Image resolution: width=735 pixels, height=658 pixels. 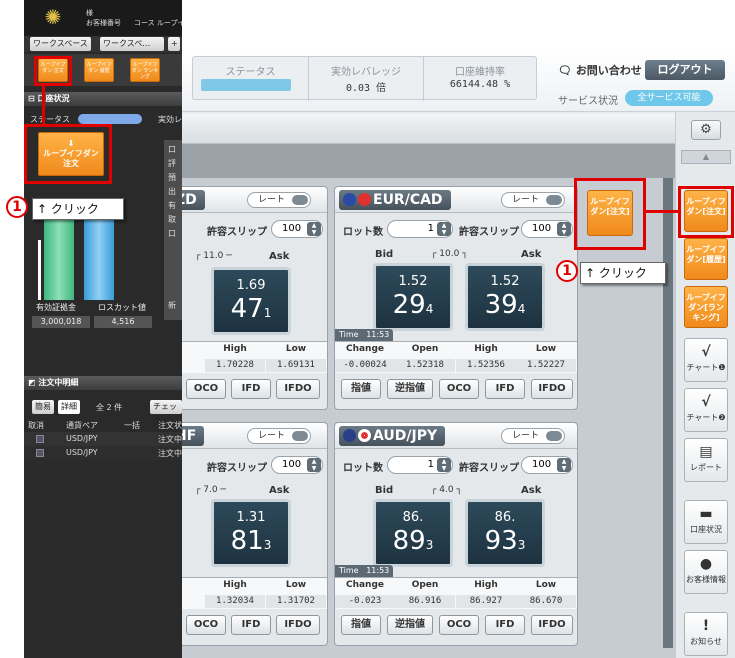 What do you see at coordinates (251, 533) in the screenshot?
I see `ask-price-button: 1.31 813` at bounding box center [251, 533].